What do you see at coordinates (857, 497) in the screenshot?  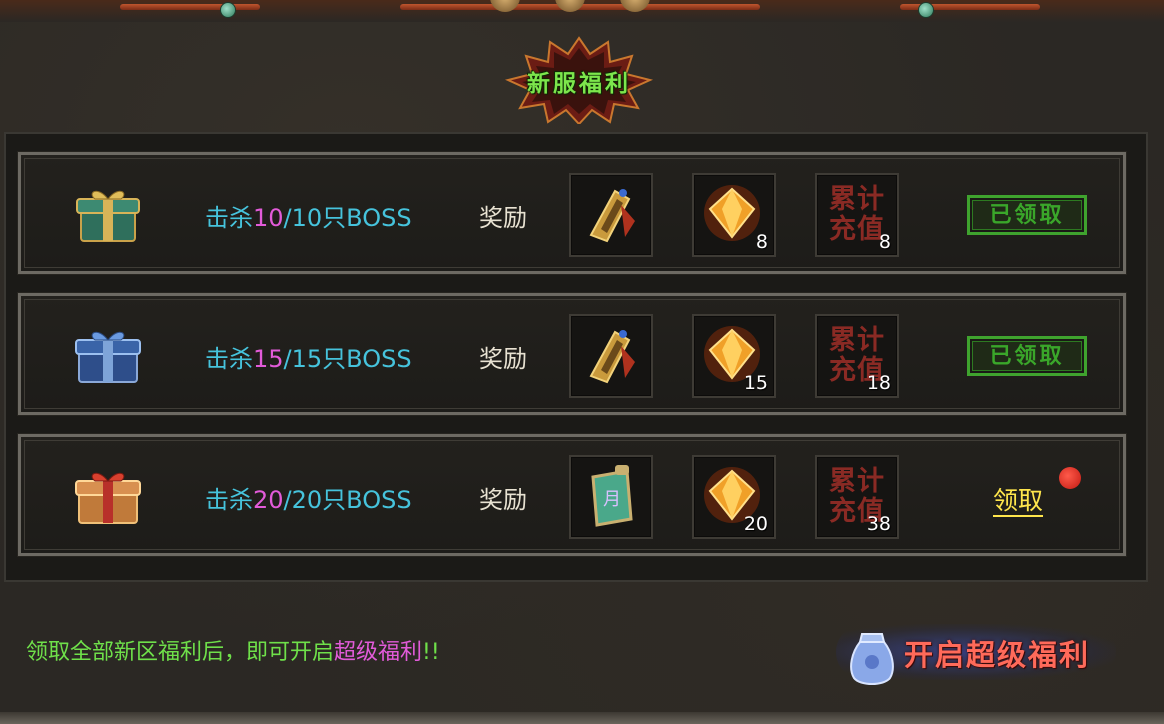 I see `reward-slot-recharge: 累计 充值 38` at bounding box center [857, 497].